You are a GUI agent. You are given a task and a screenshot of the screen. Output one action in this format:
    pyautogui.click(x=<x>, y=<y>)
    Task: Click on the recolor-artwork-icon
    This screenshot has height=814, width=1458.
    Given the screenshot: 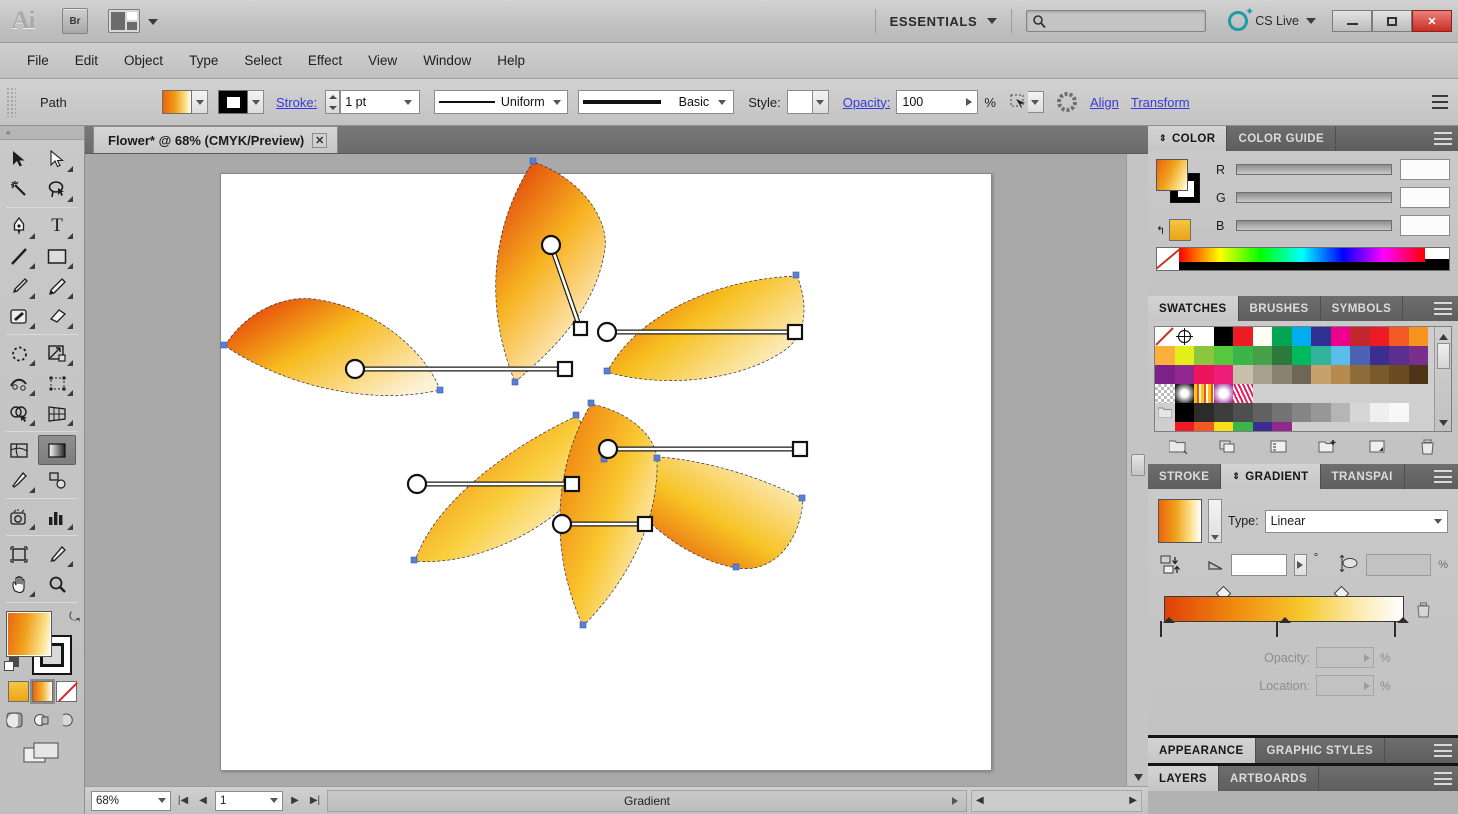 What is the action you would take?
    pyautogui.click(x=1067, y=102)
    